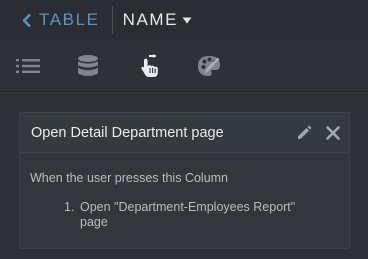 The height and width of the screenshot is (259, 368). What do you see at coordinates (112, 20) in the screenshot?
I see `header-divider` at bounding box center [112, 20].